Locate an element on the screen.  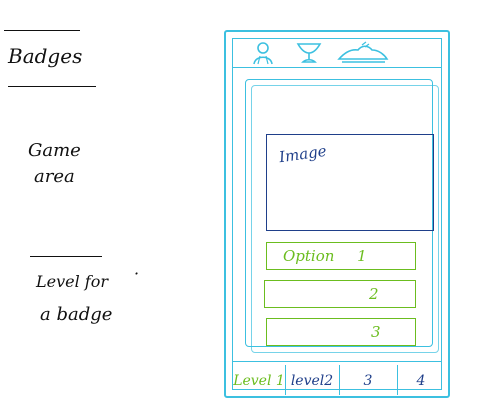
trophy-icon is located at coordinates (309, 53).